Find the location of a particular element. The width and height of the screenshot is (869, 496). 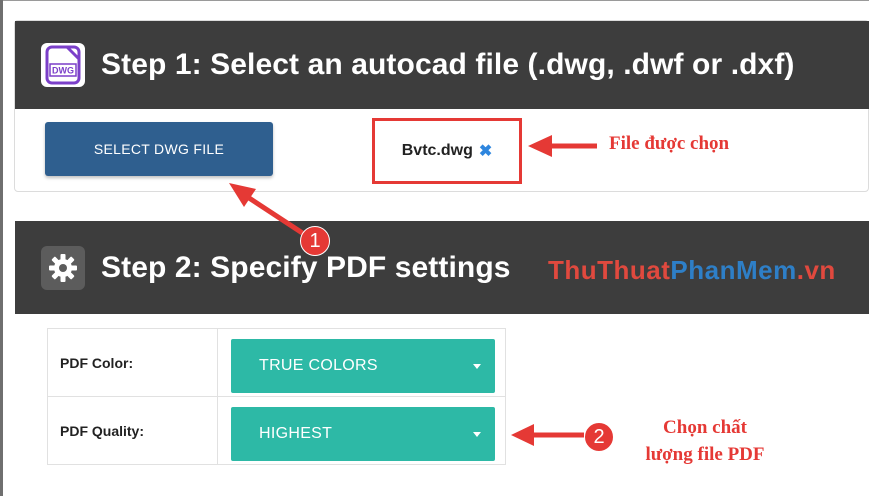

arrow-to-file-head is located at coordinates (540, 146).